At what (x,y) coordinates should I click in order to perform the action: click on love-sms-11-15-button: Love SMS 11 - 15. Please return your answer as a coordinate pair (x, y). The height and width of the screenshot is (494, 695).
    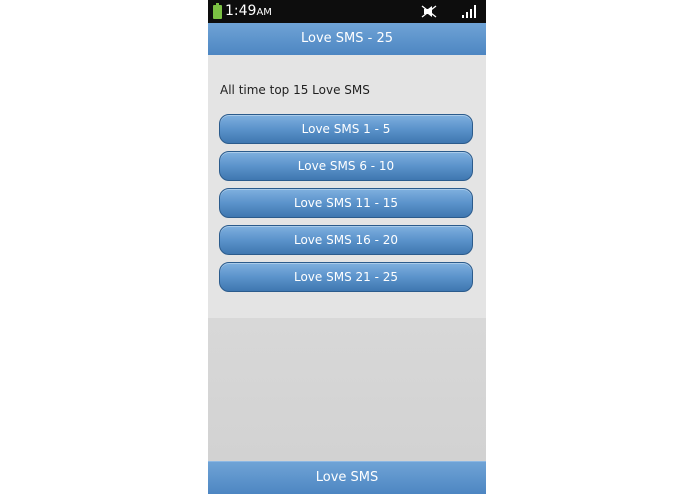
    Looking at the image, I should click on (346, 203).